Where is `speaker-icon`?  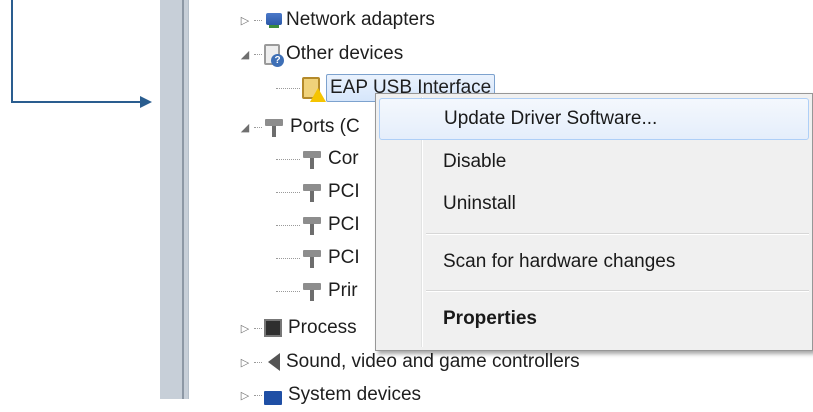
speaker-icon is located at coordinates (274, 362).